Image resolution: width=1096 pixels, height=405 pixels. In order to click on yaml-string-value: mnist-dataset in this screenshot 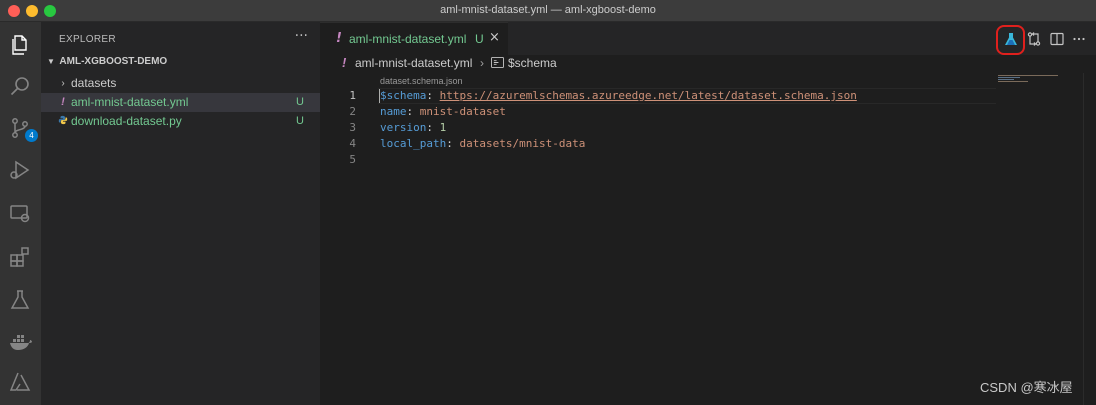, I will do `click(462, 111)`.